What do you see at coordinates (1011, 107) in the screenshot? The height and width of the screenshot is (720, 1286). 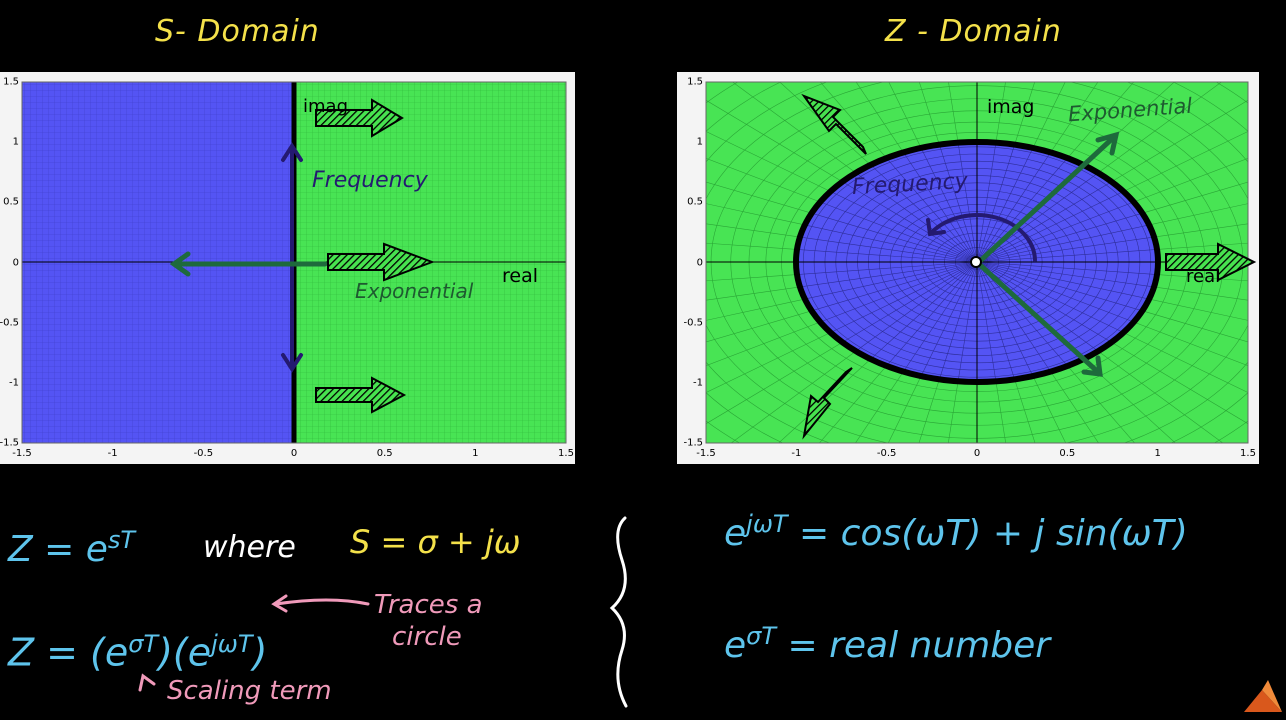 I see `z-imag-label: imag` at bounding box center [1011, 107].